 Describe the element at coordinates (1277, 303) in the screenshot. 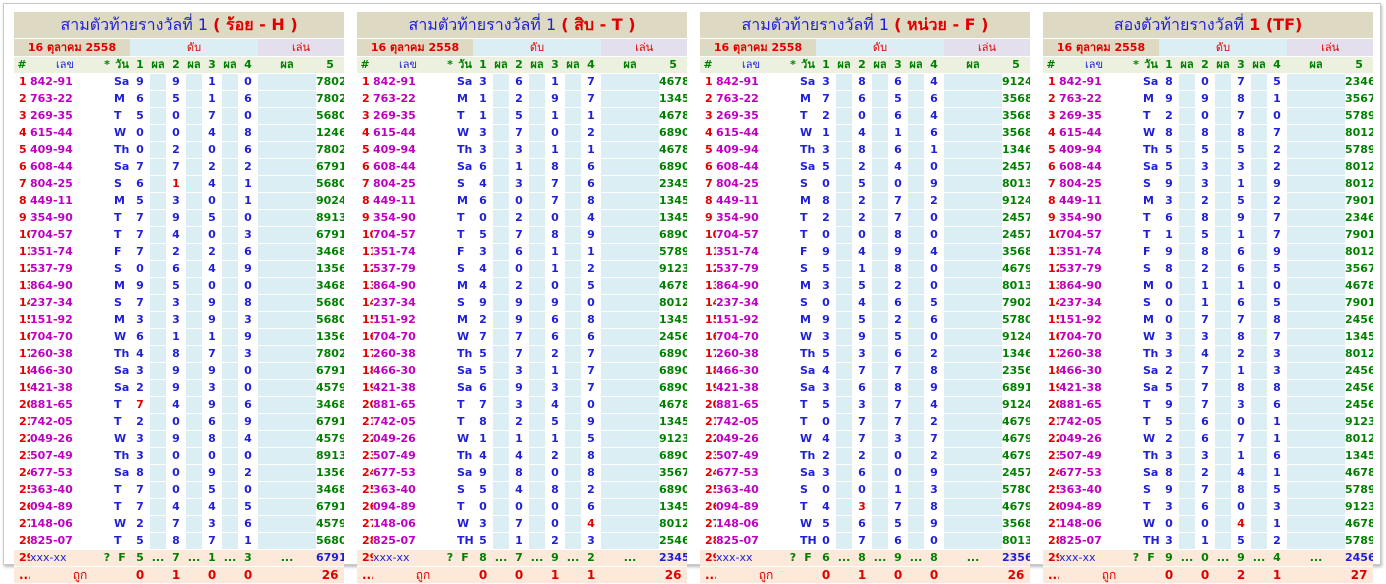

I see `row-digit-4: 5` at that location.